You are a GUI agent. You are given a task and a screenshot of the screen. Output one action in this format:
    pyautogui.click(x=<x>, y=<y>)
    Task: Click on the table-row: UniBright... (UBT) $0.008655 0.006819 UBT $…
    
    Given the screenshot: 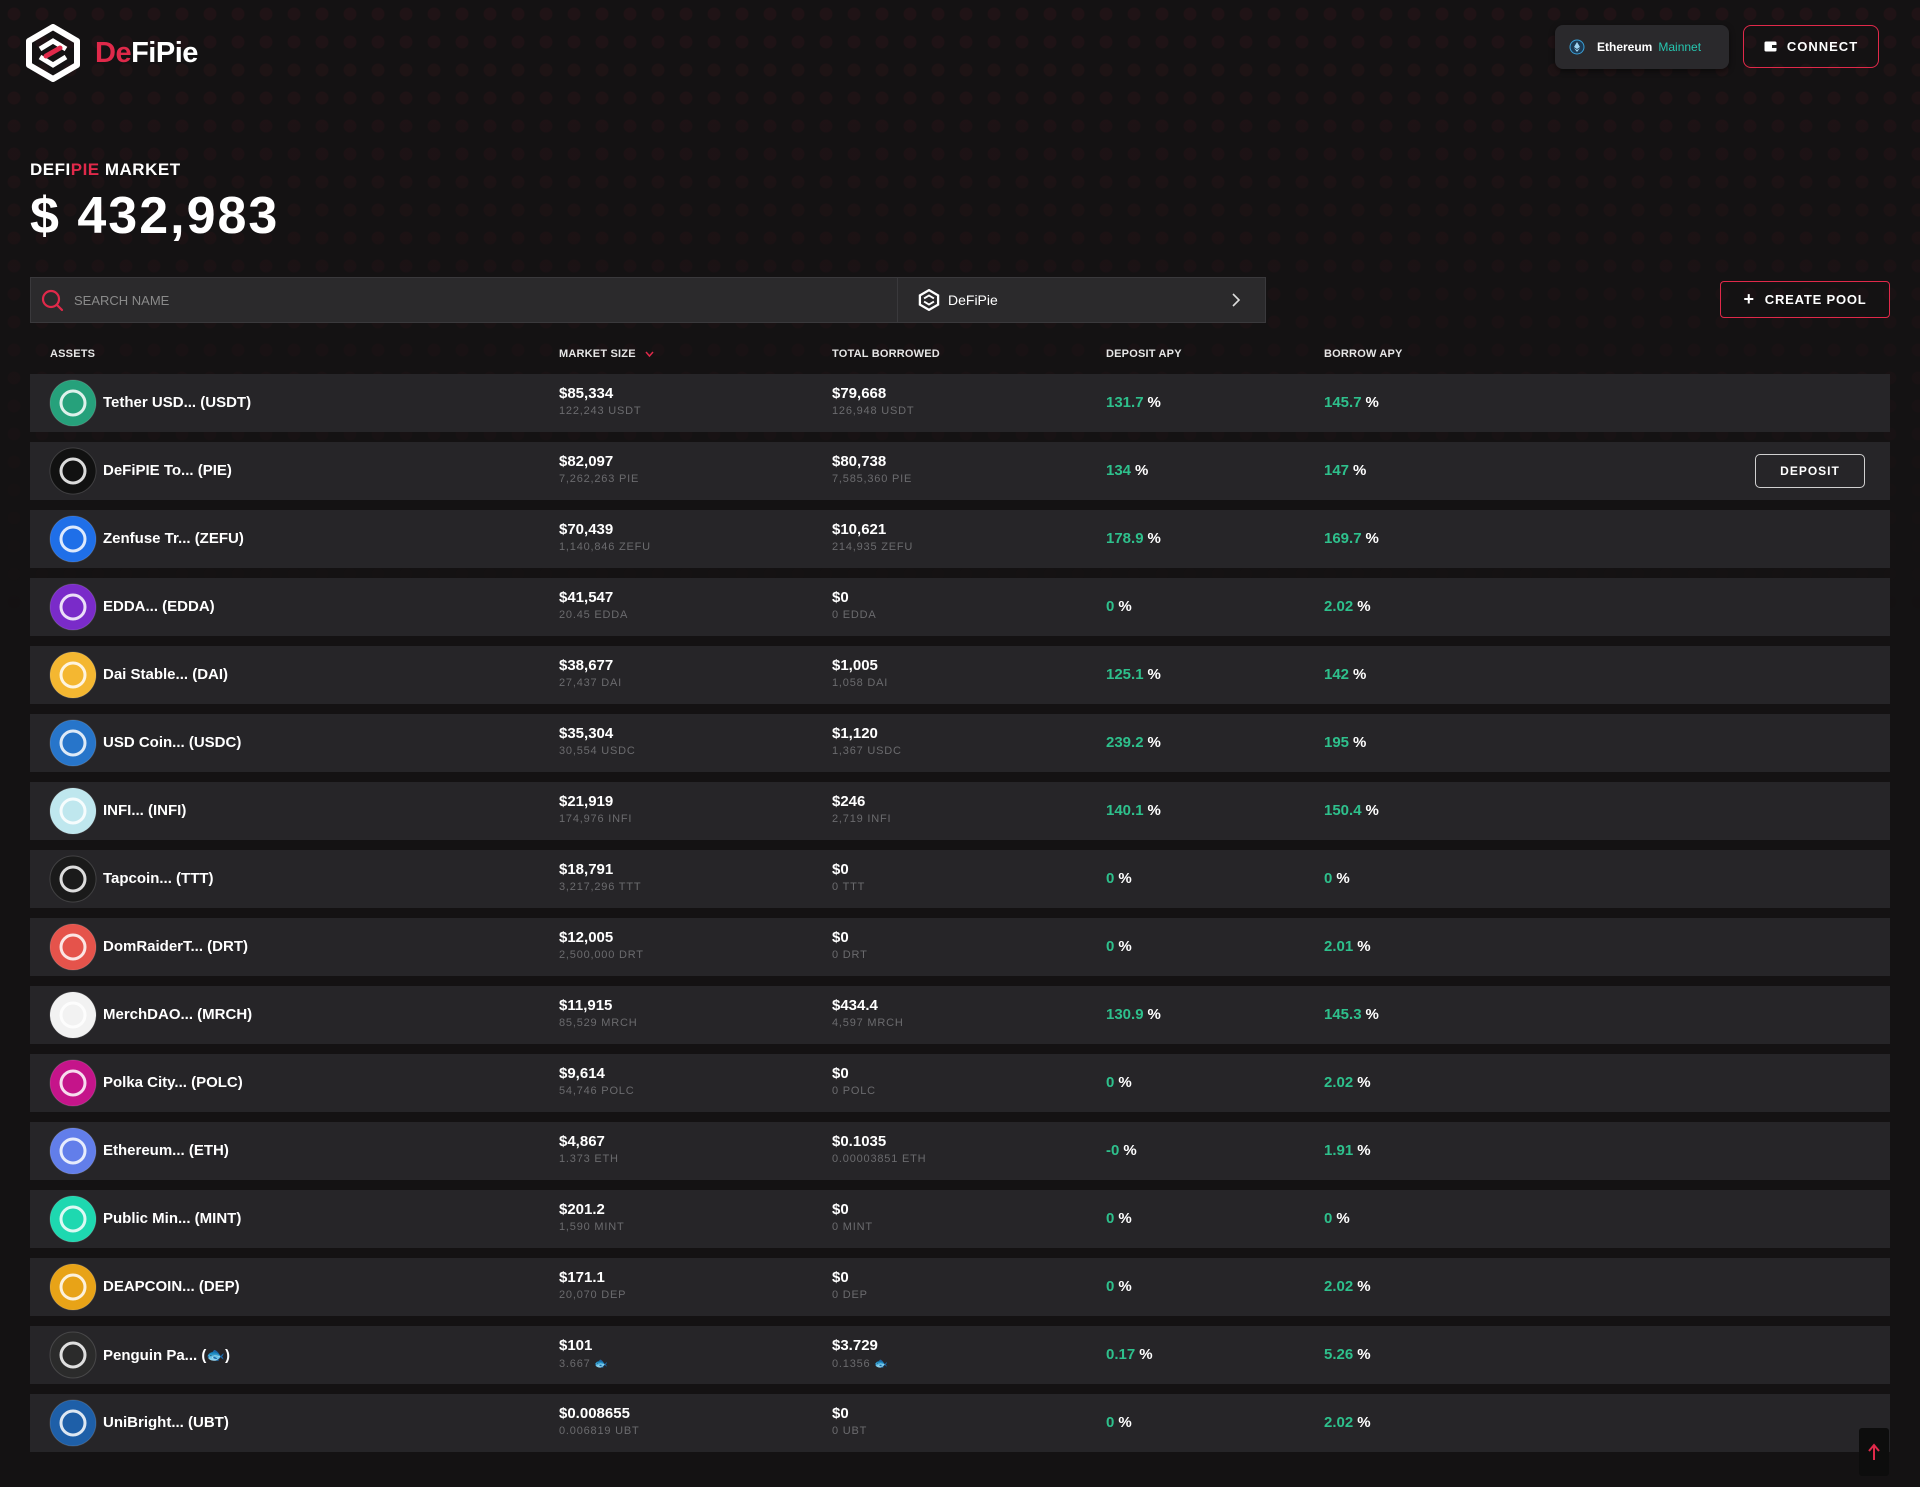 What is the action you would take?
    pyautogui.click(x=960, y=1423)
    